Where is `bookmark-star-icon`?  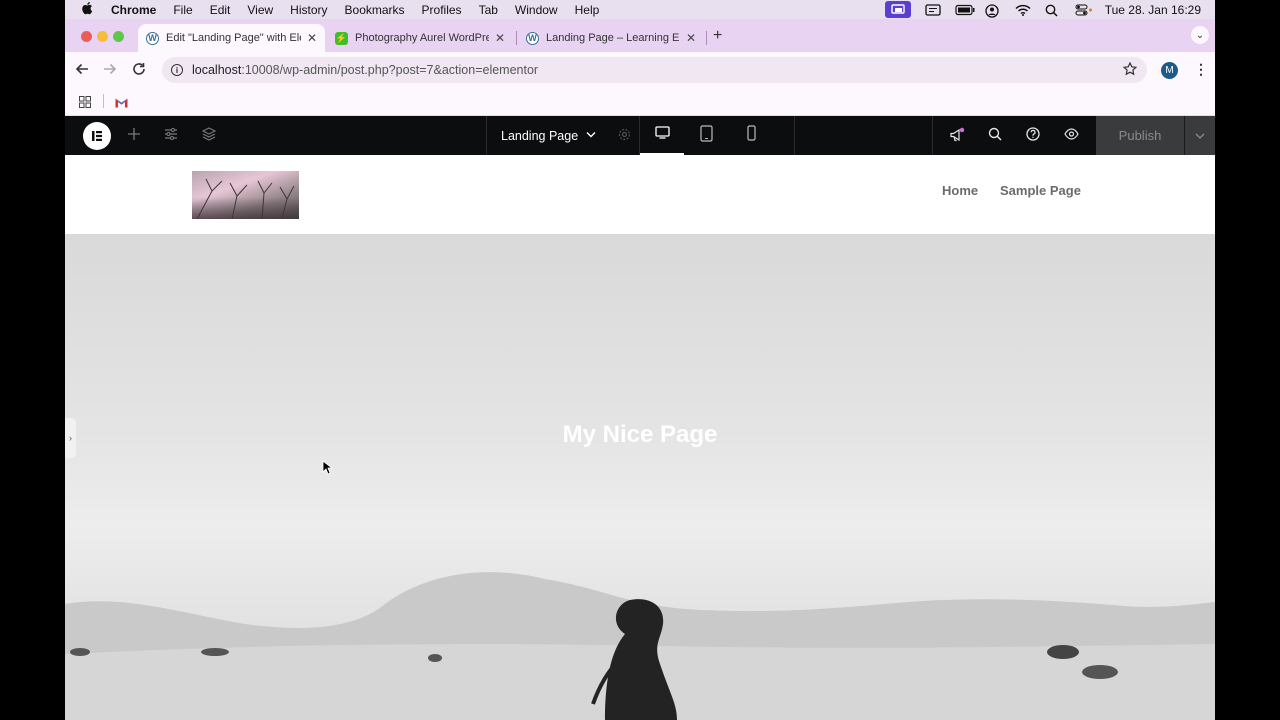
bookmark-star-icon is located at coordinates (1130, 70).